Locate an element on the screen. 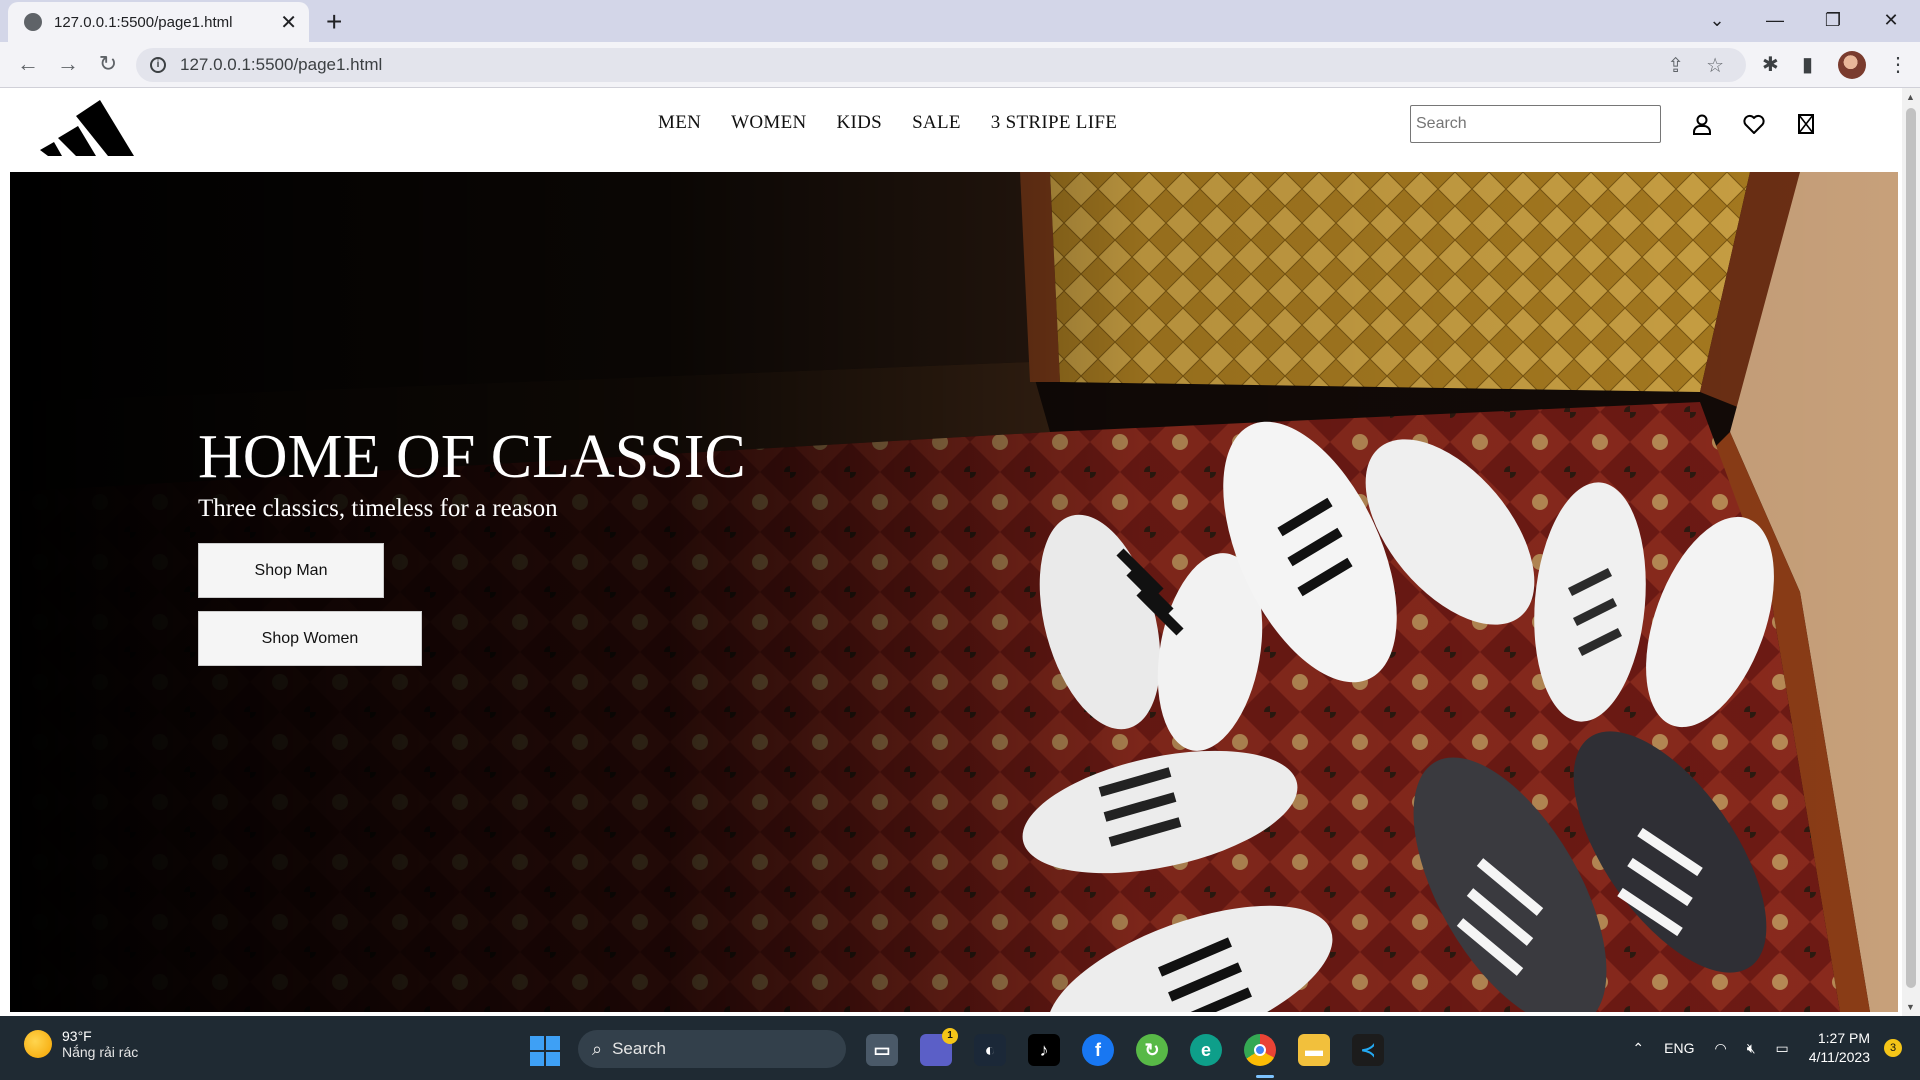 This screenshot has height=1080, width=1920. steam-icon: ◐ is located at coordinates (990, 1050).